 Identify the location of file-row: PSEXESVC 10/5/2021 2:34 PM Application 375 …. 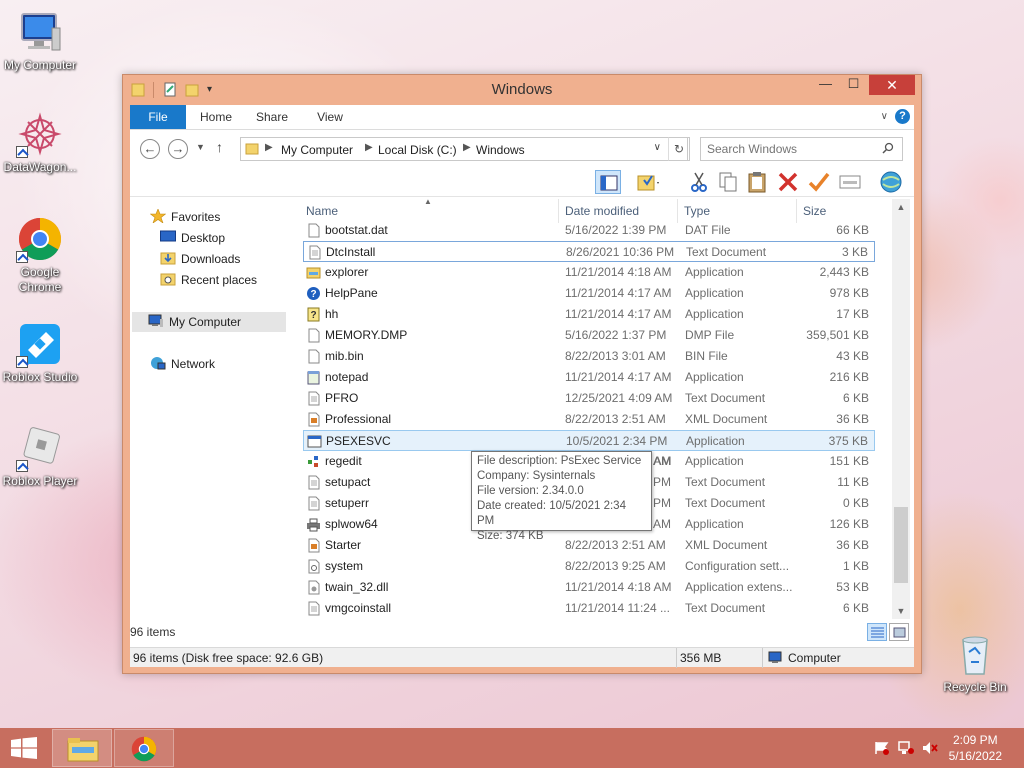
(589, 440).